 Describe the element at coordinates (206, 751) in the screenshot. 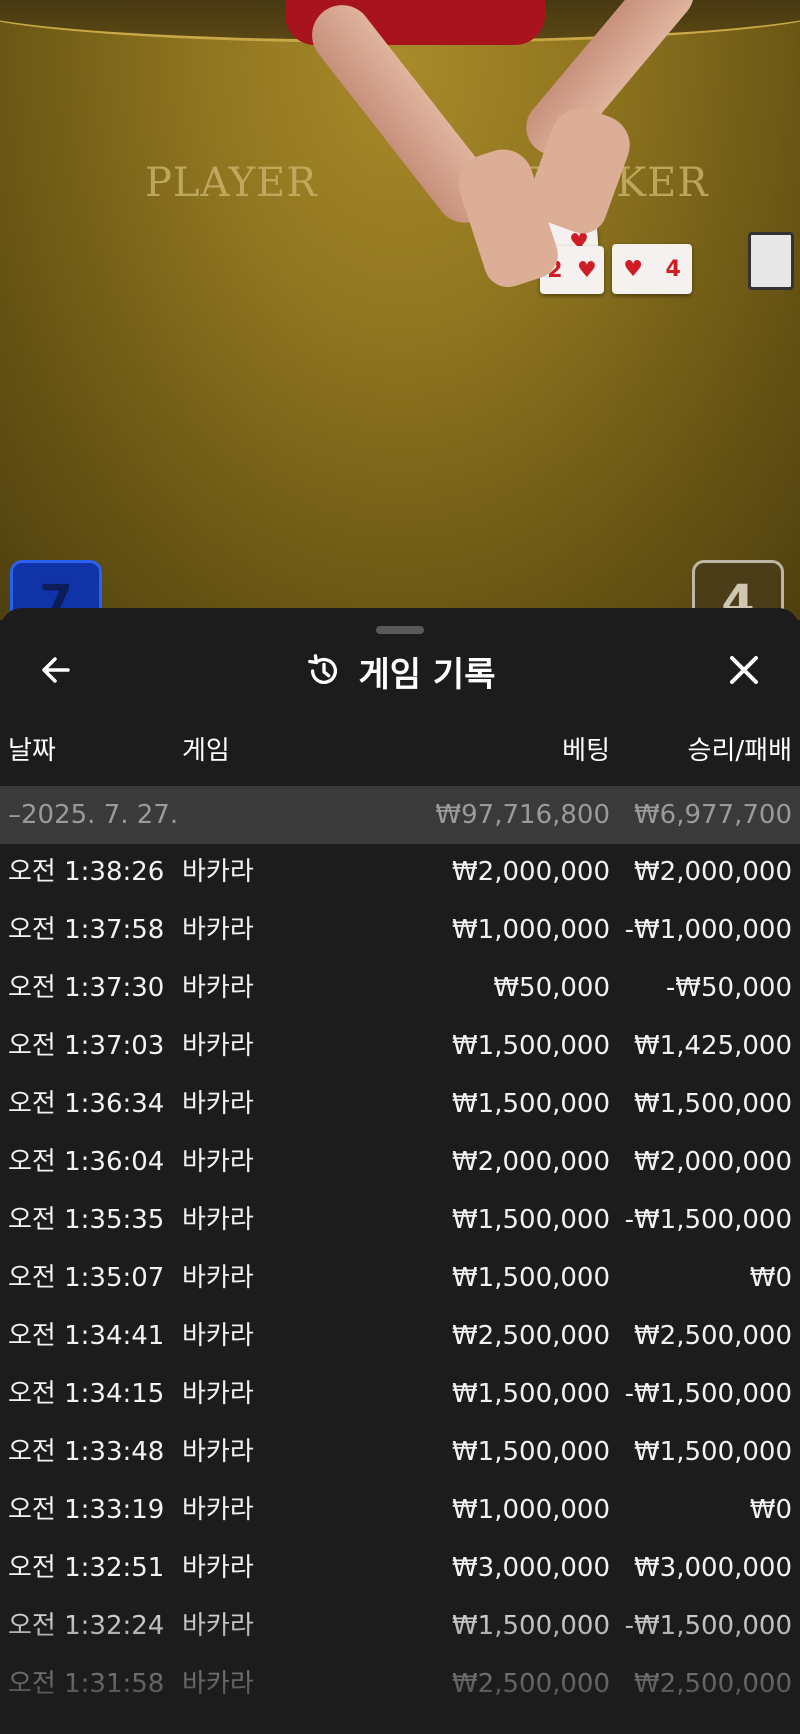

I see `column-header-game: 게임` at that location.